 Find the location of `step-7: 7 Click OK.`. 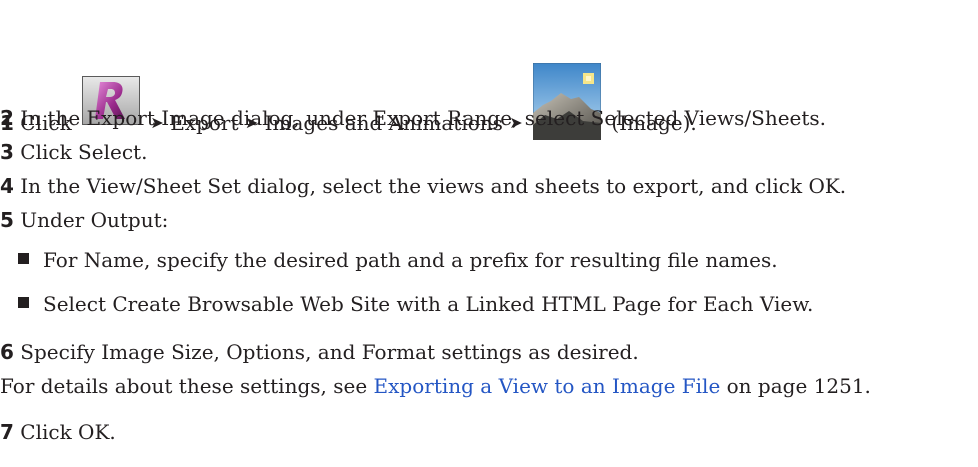

step-7: 7 Click OK. is located at coordinates (58, 432).